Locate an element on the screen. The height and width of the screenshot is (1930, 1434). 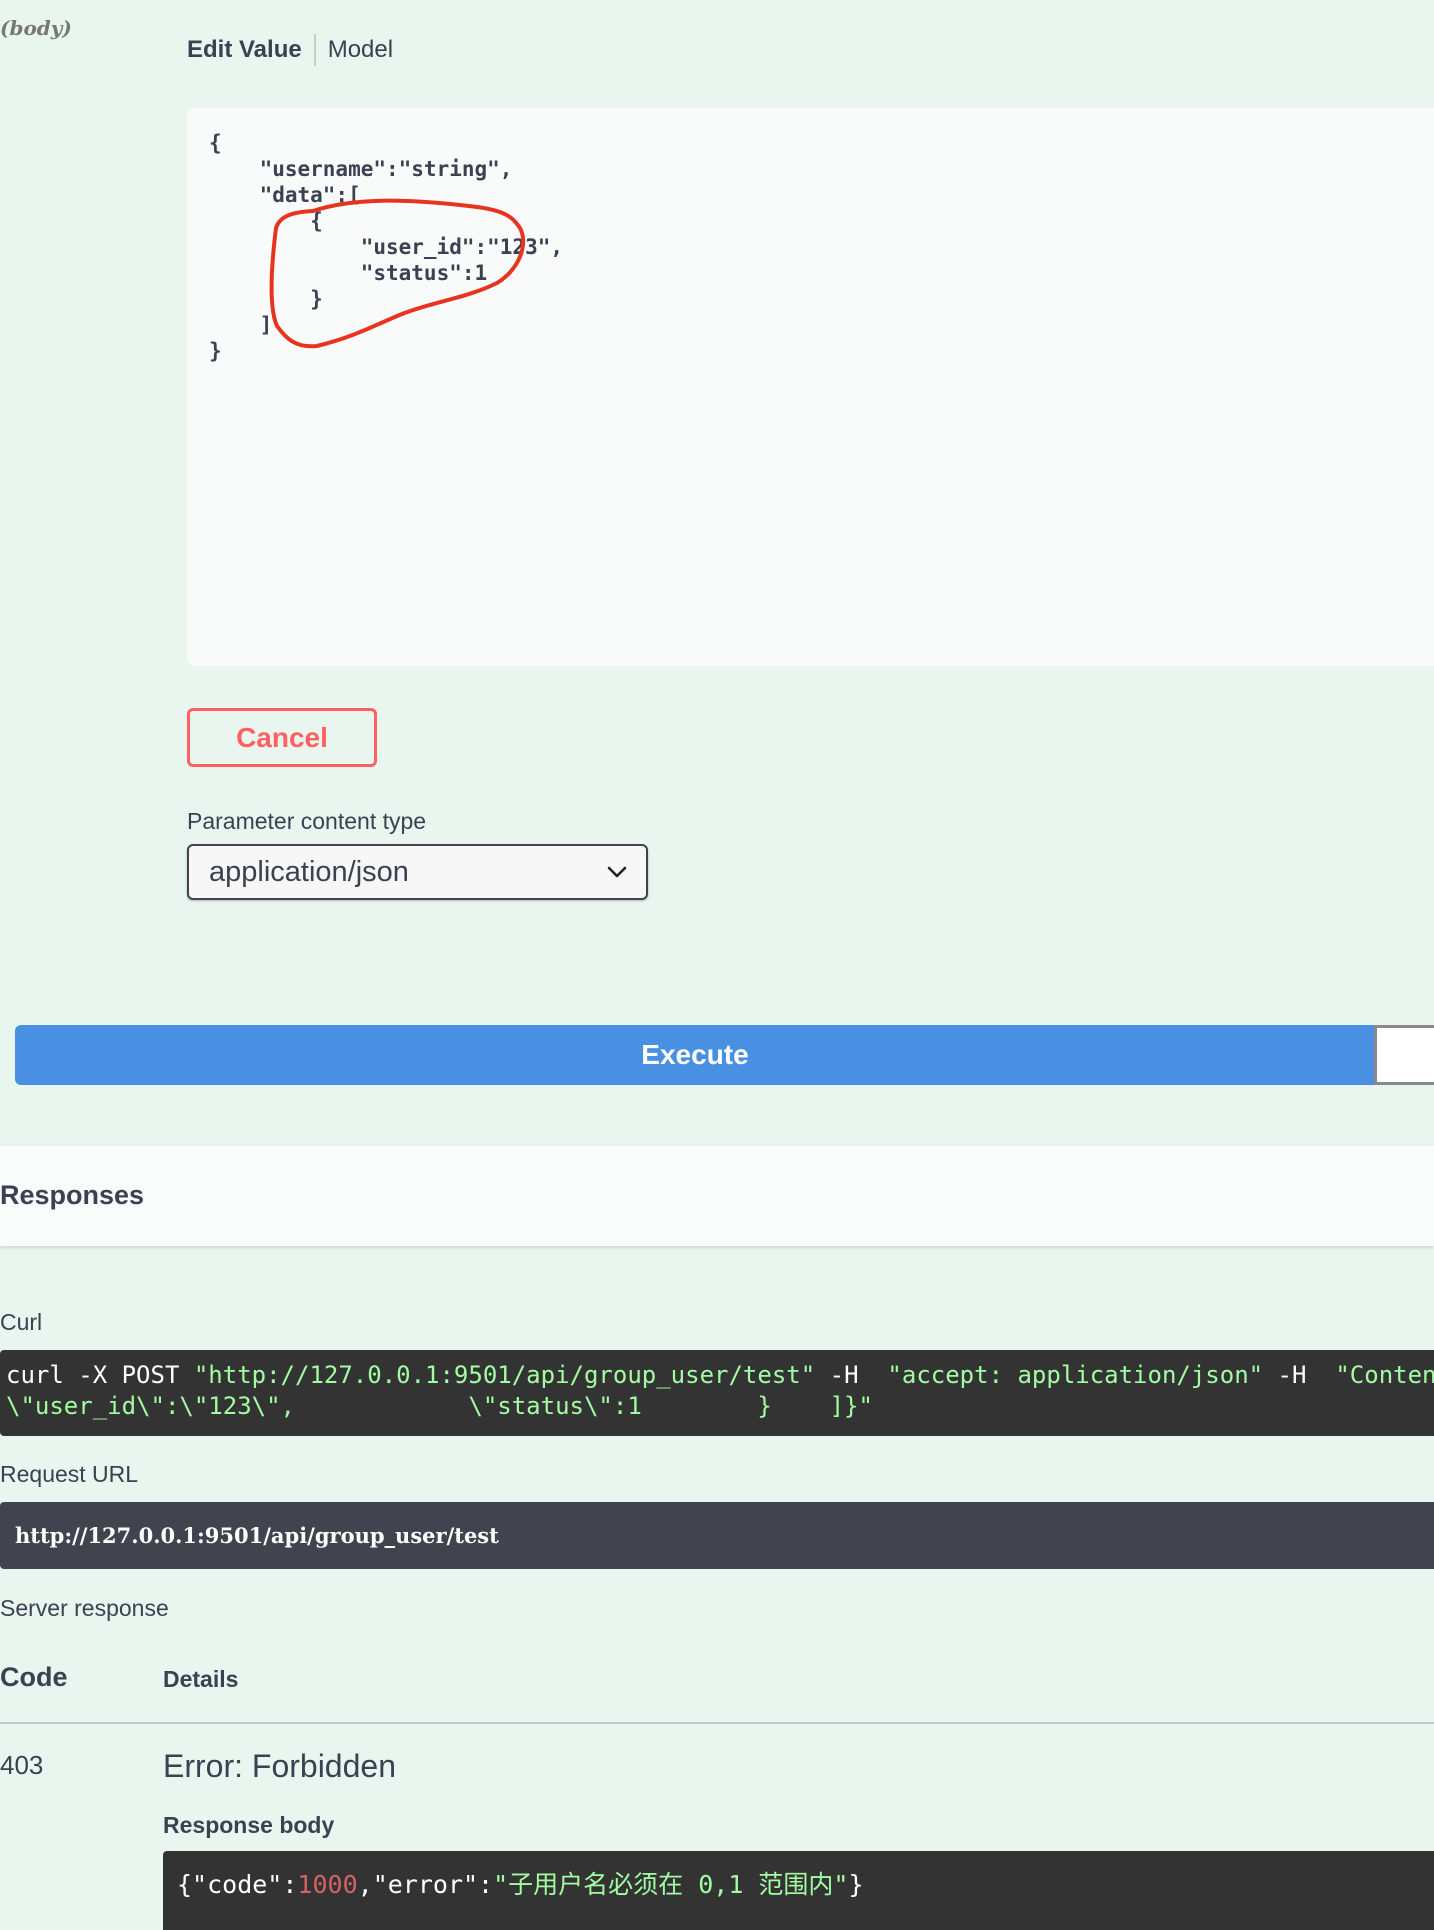
body-tabs: Edit Value Model is located at coordinates (290, 50).